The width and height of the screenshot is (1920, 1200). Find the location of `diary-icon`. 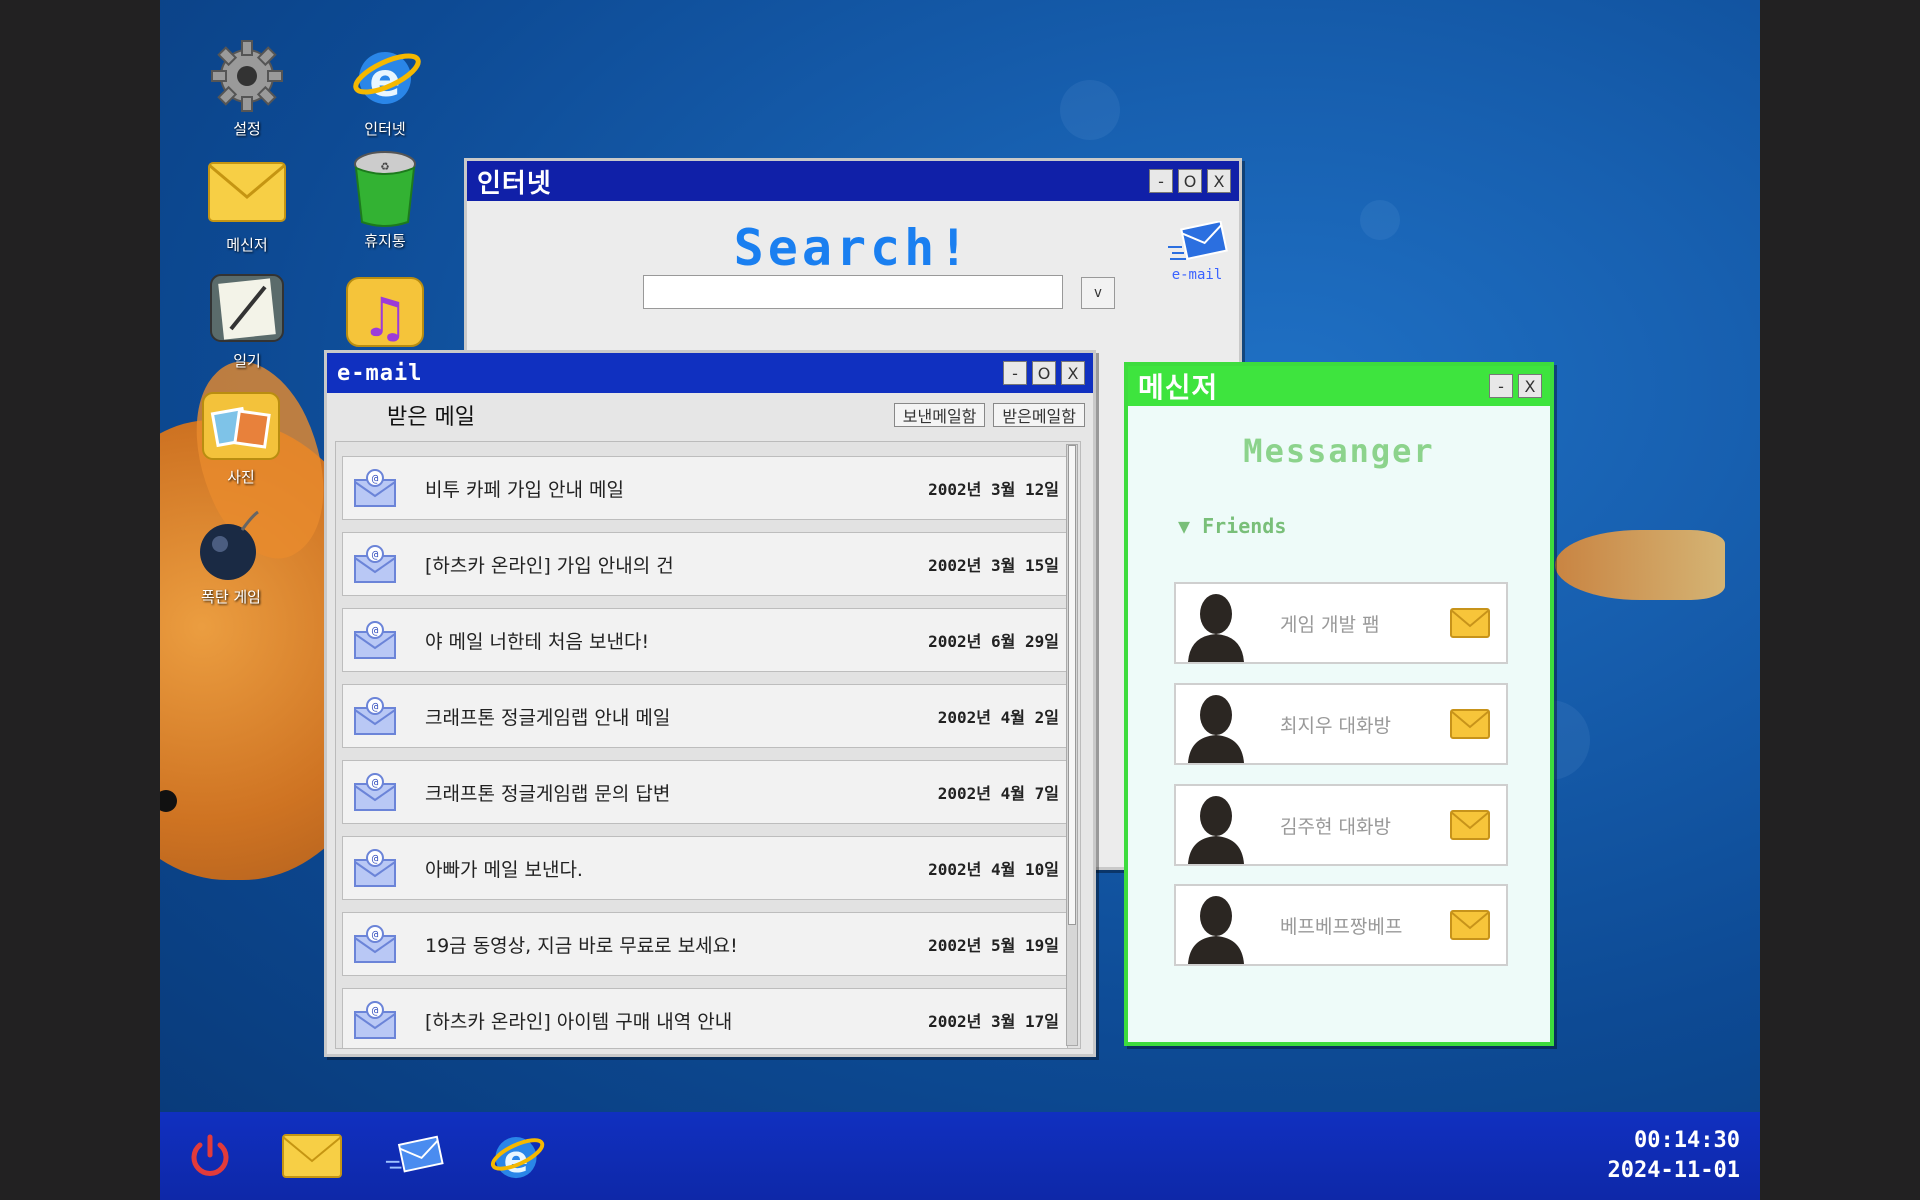

diary-icon is located at coordinates (247, 308).